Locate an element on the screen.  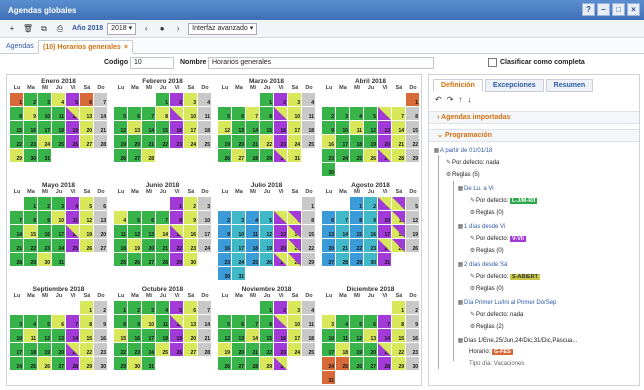
tab-resumen: Resumen is located at coordinates (569, 85).